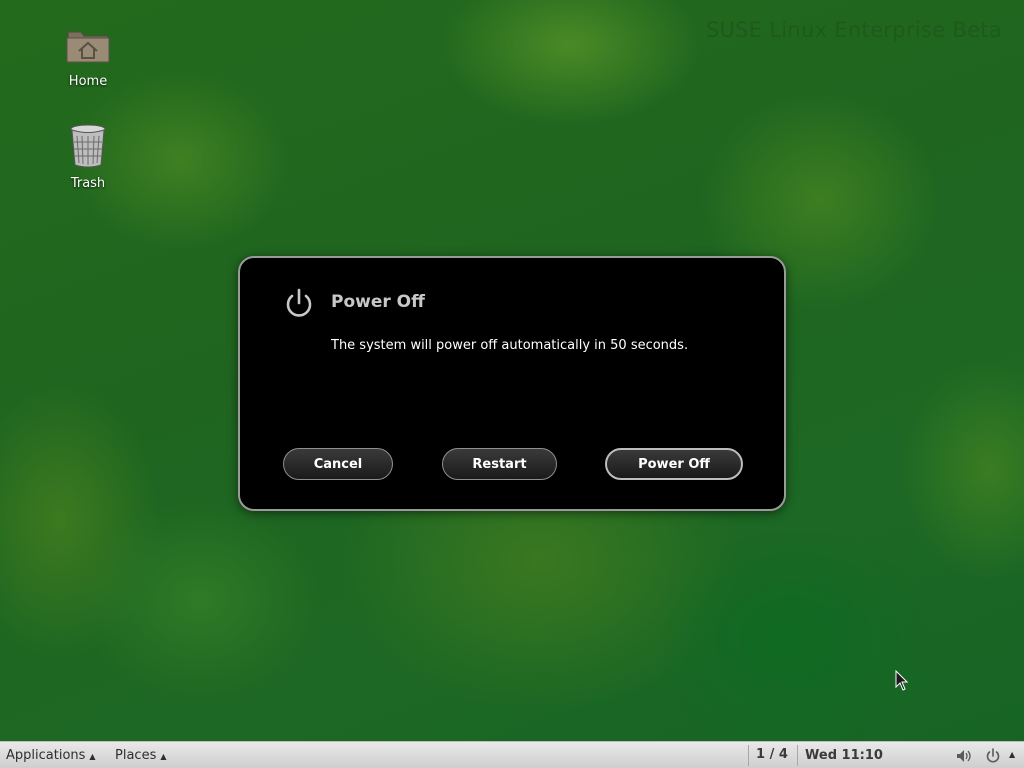 Image resolution: width=1024 pixels, height=768 pixels. I want to click on applications-menu: Applications ▲, so click(51, 755).